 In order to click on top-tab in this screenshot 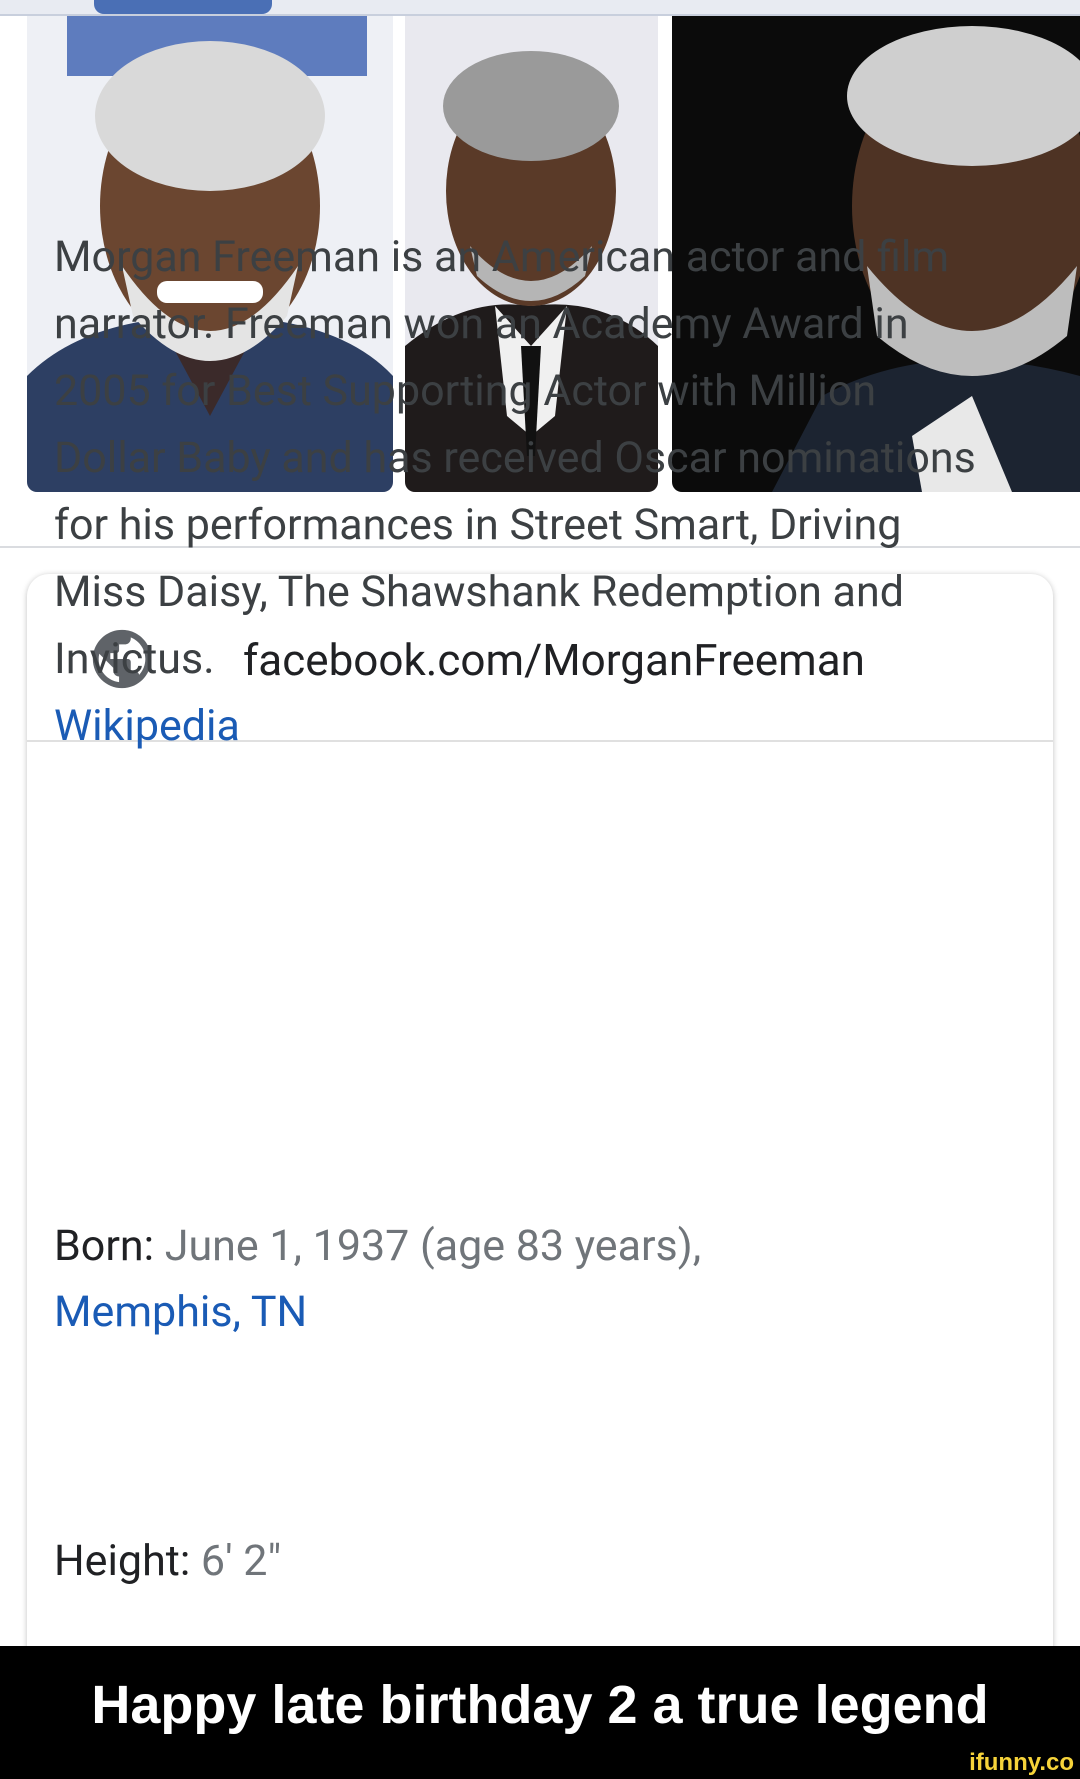, I will do `click(183, 7)`.